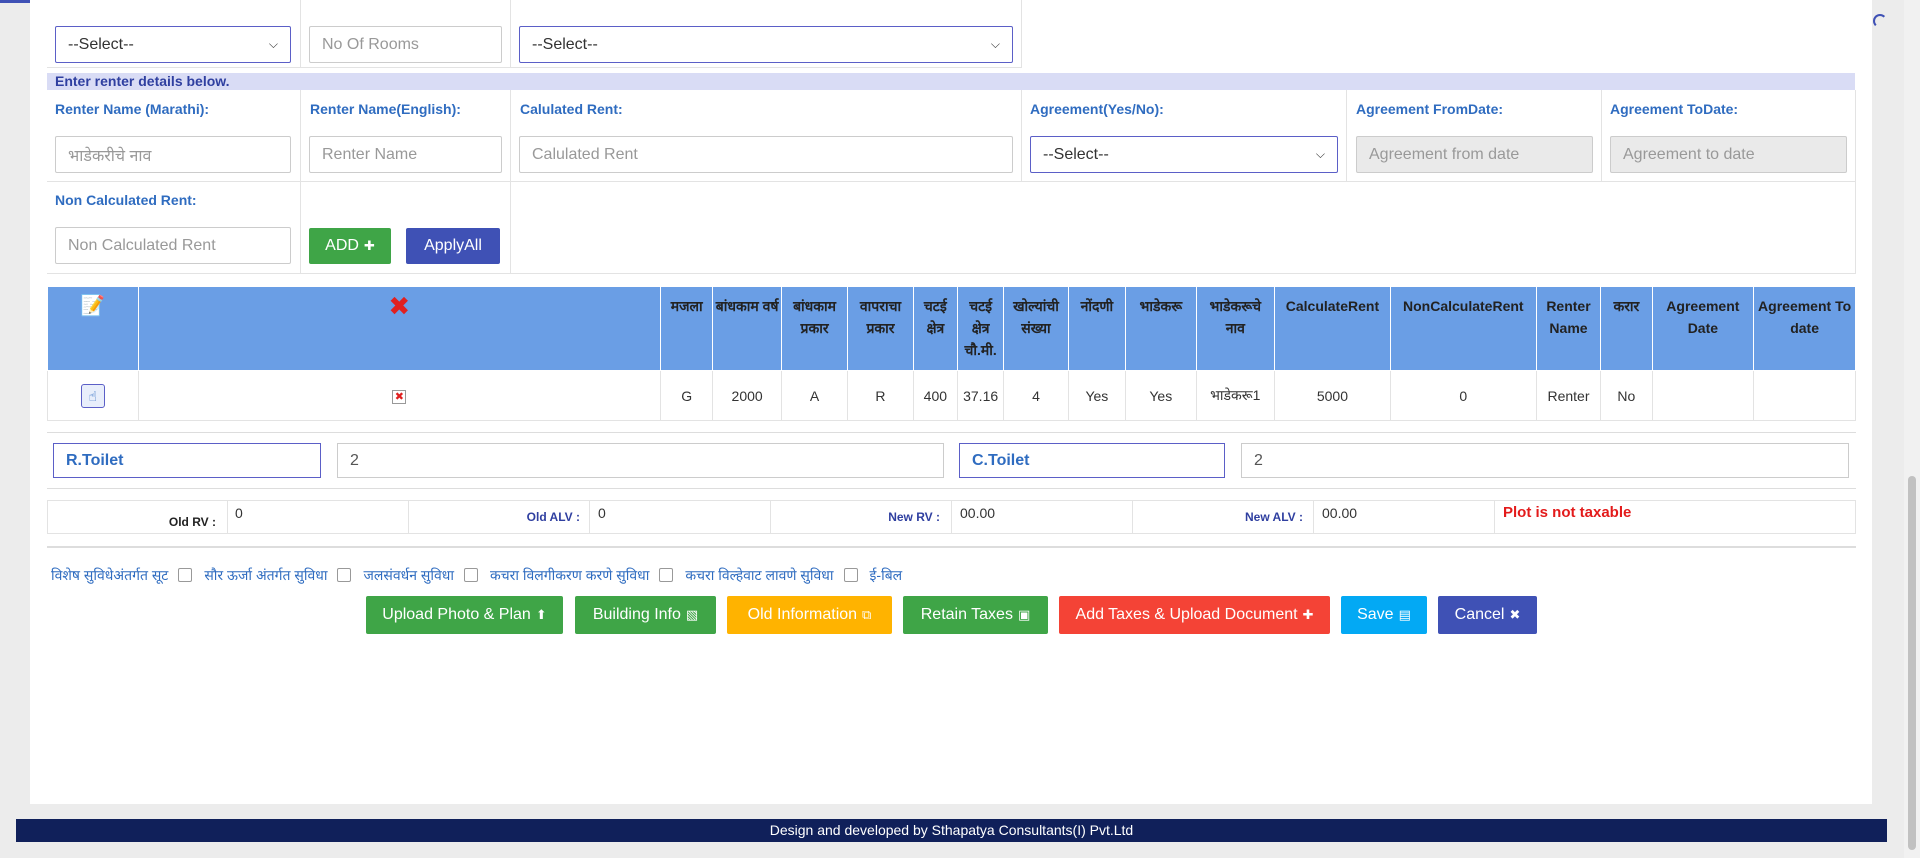 The height and width of the screenshot is (858, 1920). I want to click on new-rv-value: 00.00, so click(978, 513).